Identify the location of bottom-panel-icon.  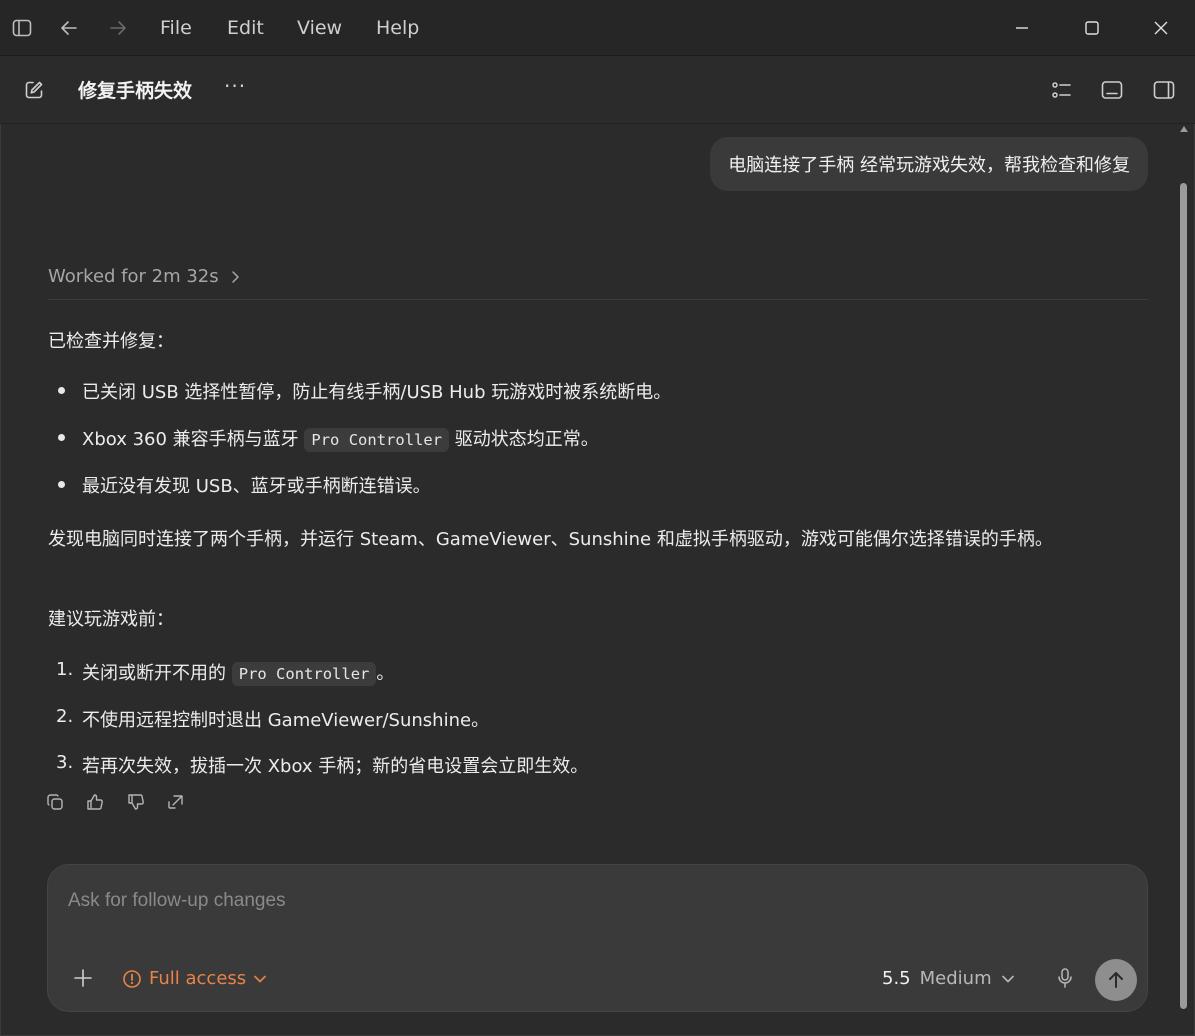
(1112, 90).